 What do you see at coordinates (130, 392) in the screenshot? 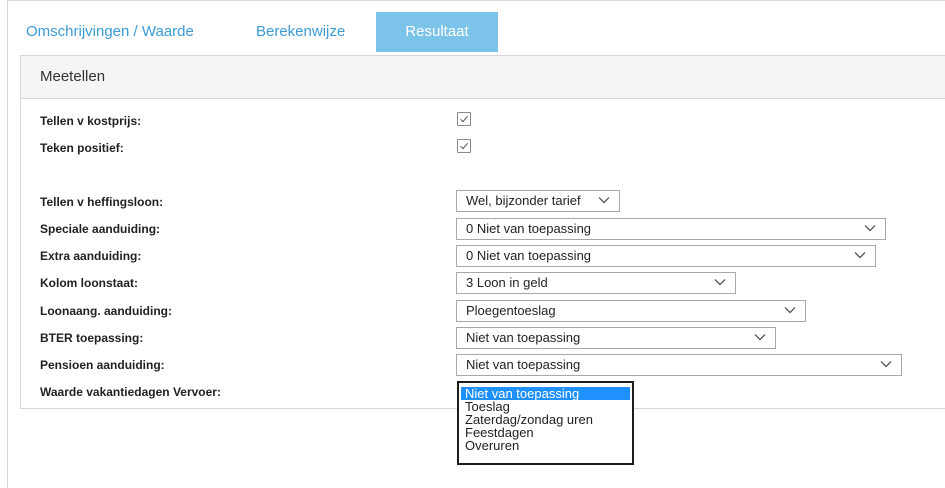
I see `label-waarde-vakantiedagen: Waarde vakantiedagen Vervoer:` at bounding box center [130, 392].